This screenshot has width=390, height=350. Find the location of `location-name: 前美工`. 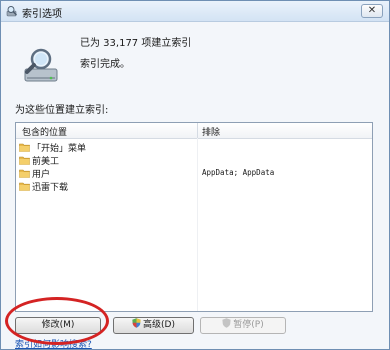

location-name: 前美工 is located at coordinates (46, 162).